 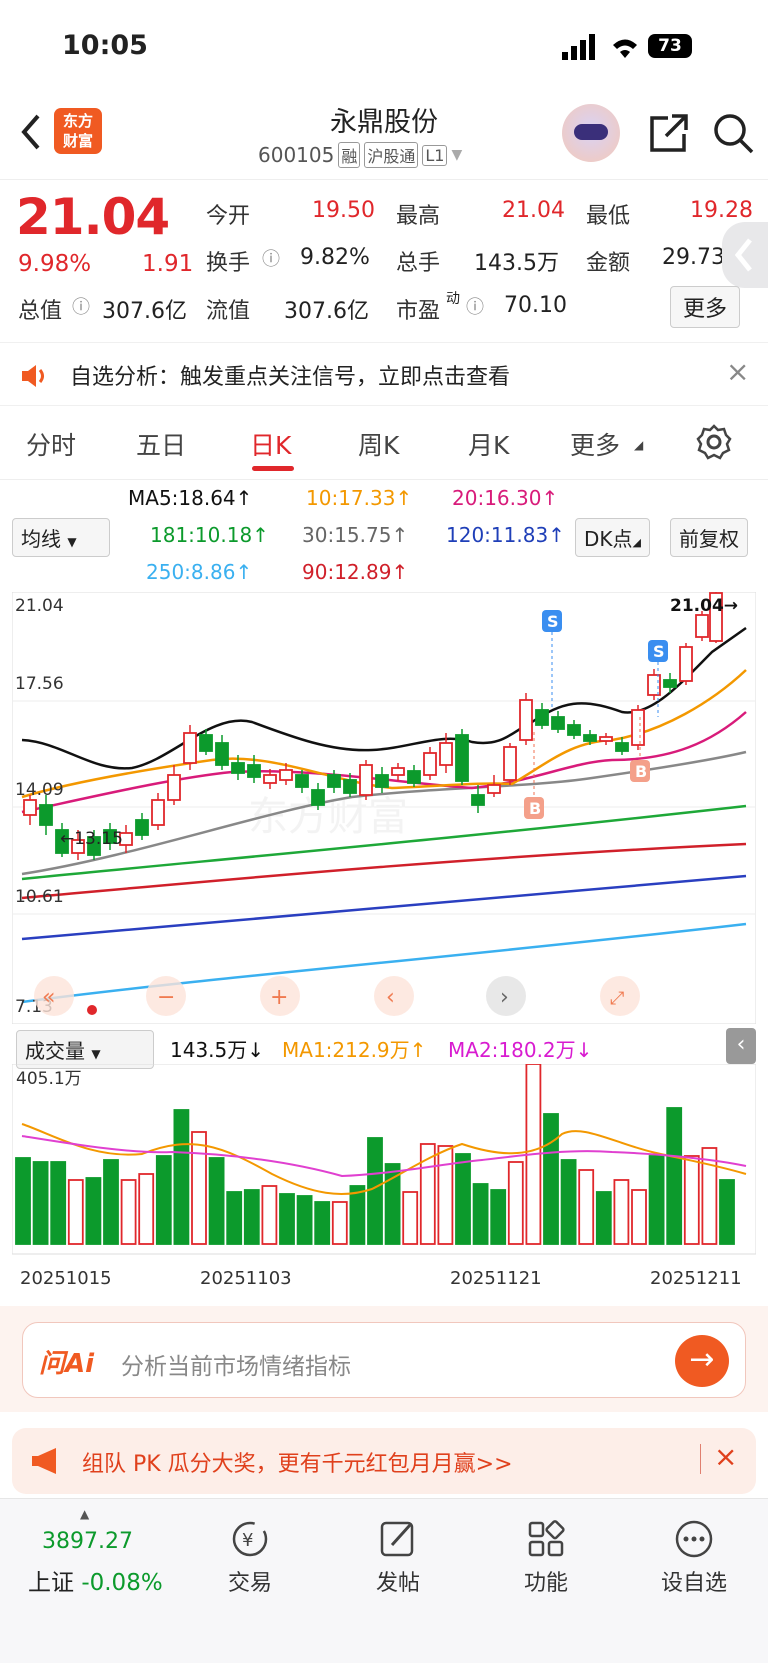 I want to click on promo-banner: 组队 PK 瓜分大奖，更有千元红包月月赢>> ×, so click(x=384, y=1461).